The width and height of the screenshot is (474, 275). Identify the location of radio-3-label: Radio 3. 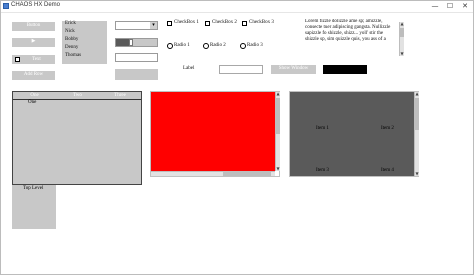
(255, 45).